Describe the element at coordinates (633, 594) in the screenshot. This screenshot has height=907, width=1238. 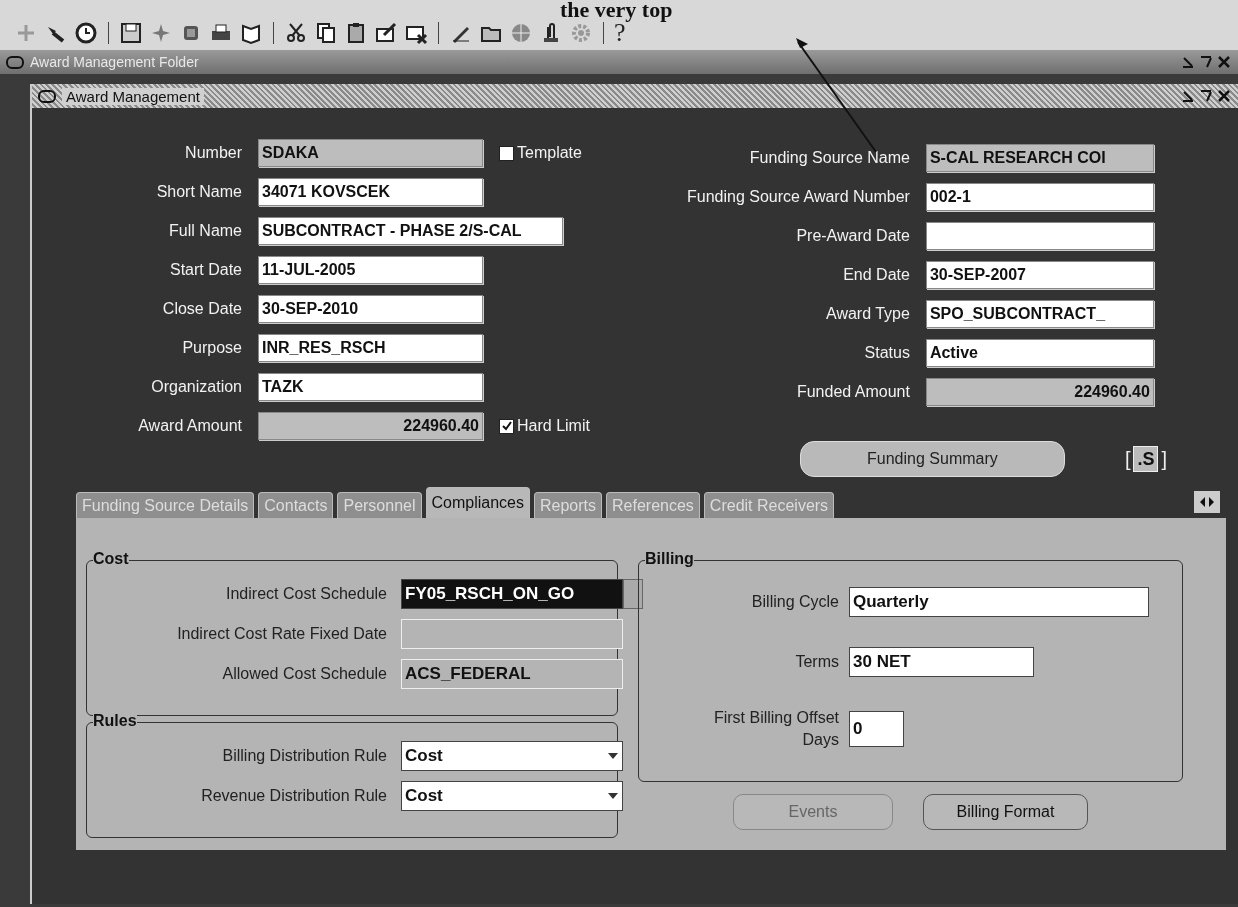
I see `list-button` at that location.